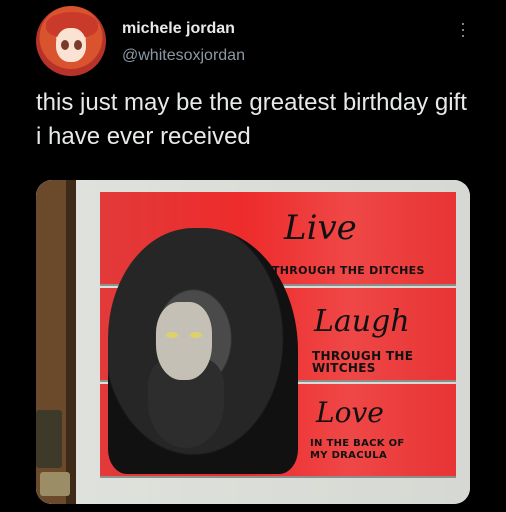 The width and height of the screenshot is (506, 512). Describe the element at coordinates (348, 270) in the screenshot. I see `painting-text-through-the-ditches: THROUGH THE DITCHES` at that location.